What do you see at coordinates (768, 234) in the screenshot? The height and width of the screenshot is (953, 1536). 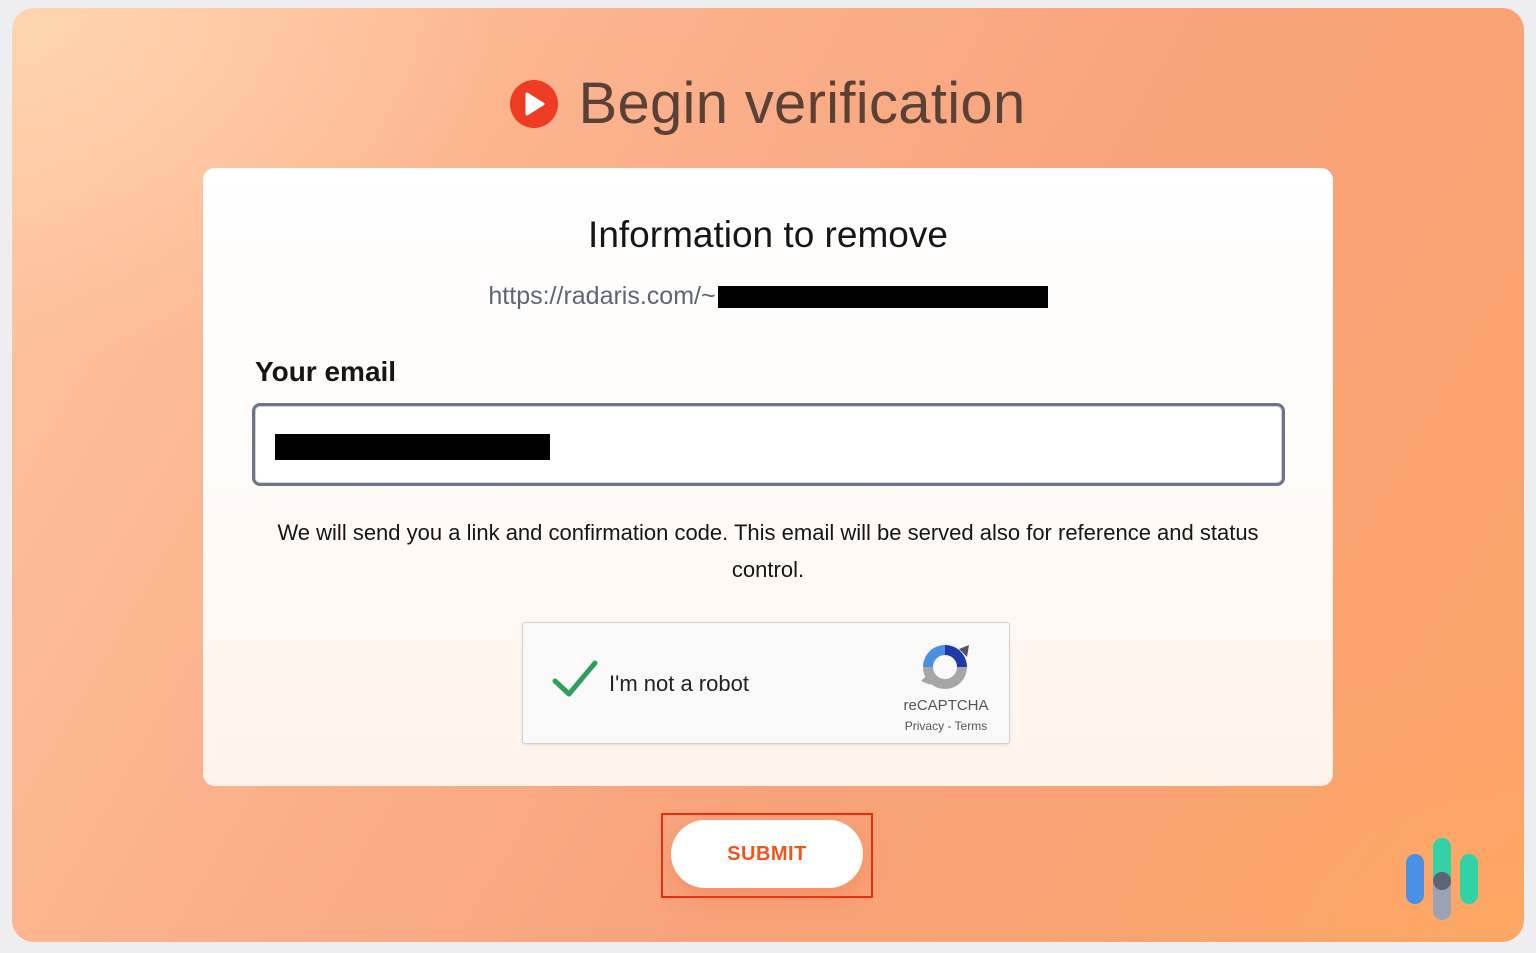 I see `card-heading: Information to remove` at bounding box center [768, 234].